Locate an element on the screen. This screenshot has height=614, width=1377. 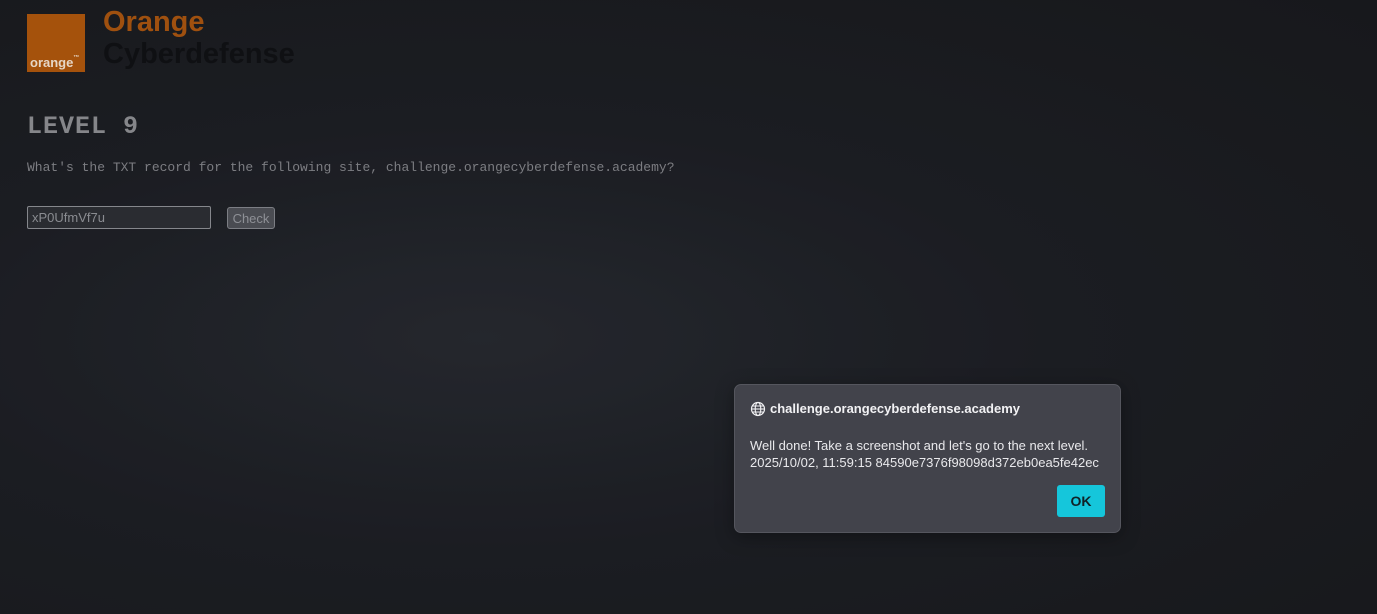
globe-icon is located at coordinates (758, 409).